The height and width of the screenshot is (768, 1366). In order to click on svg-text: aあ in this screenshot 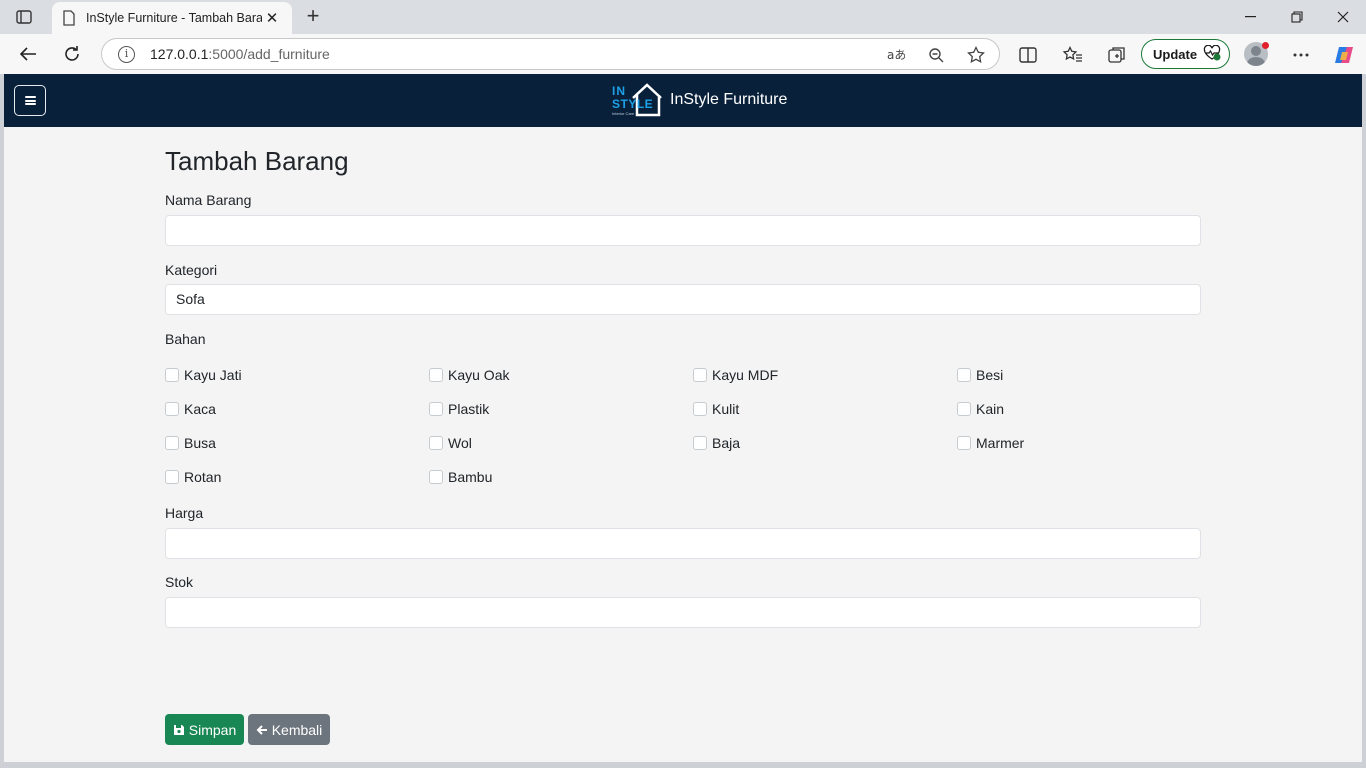, I will do `click(896, 55)`.